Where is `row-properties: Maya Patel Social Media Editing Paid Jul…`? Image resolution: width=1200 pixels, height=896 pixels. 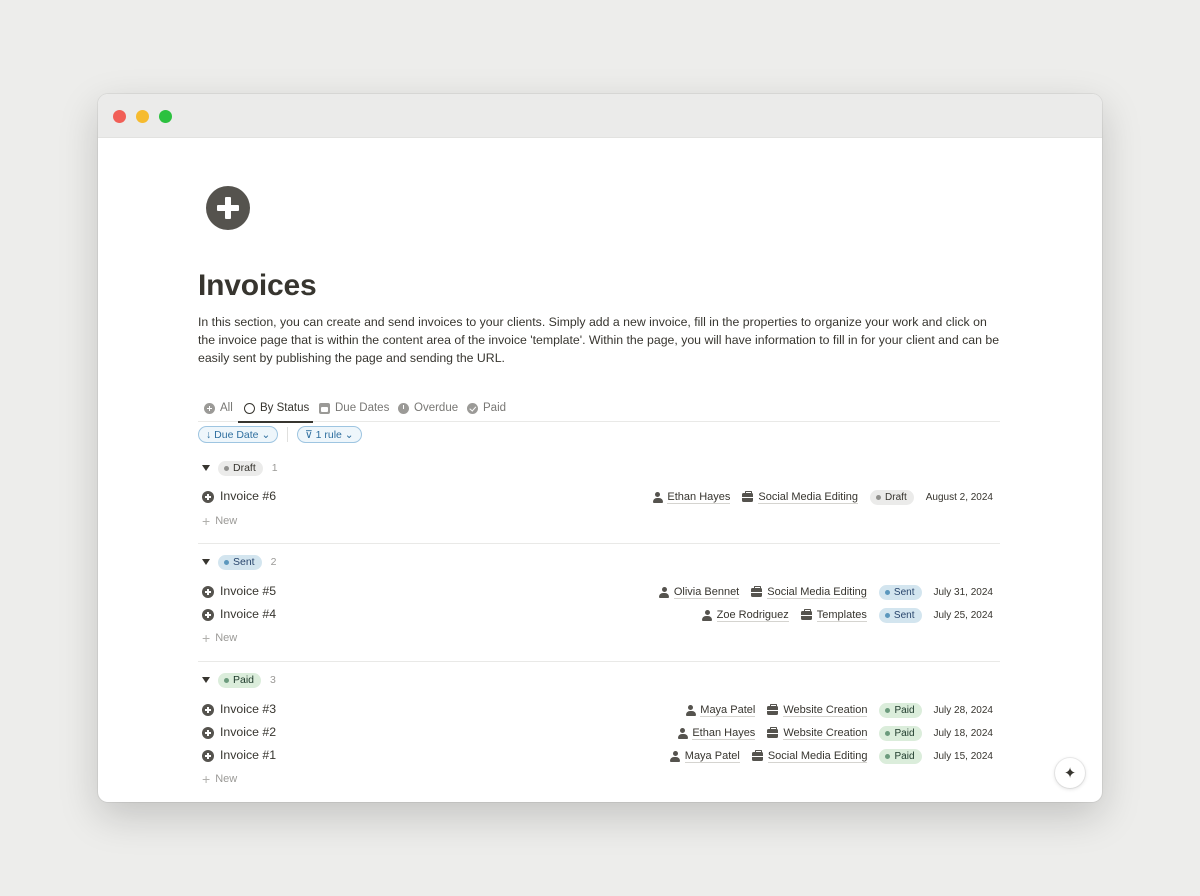 row-properties: Maya Patel Social Media Editing Paid Jul… is located at coordinates (831, 756).